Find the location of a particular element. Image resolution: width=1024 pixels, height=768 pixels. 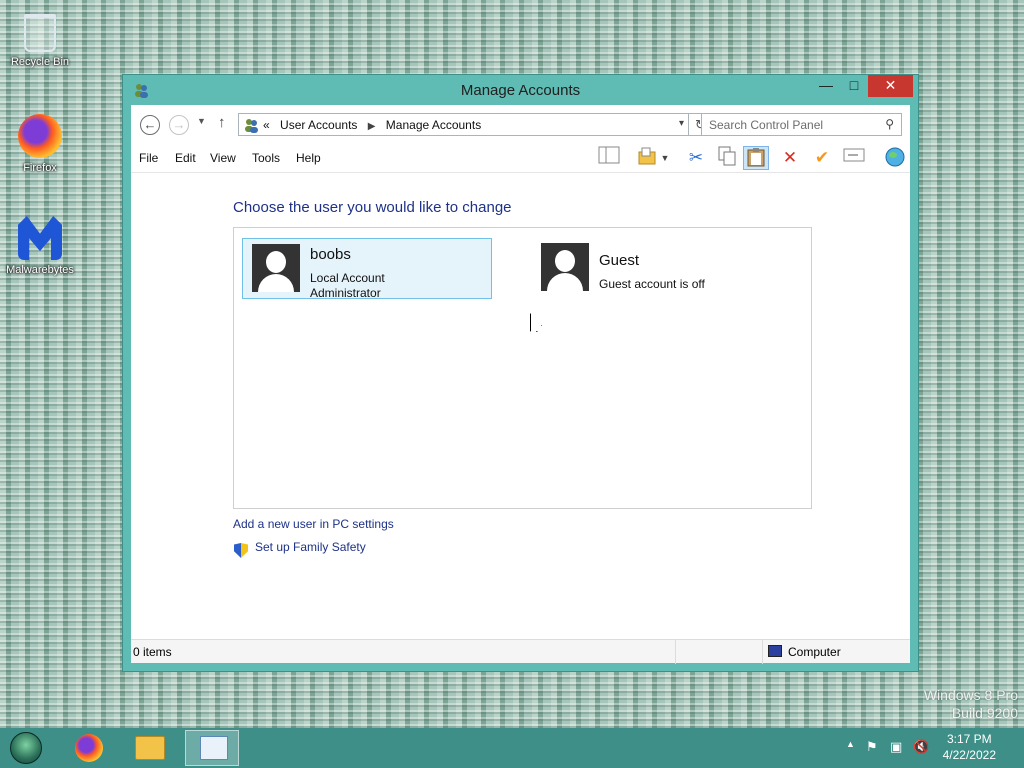

address-bar: « User Accounts ▶ Manage Accounts ▾ is located at coordinates (463, 124).